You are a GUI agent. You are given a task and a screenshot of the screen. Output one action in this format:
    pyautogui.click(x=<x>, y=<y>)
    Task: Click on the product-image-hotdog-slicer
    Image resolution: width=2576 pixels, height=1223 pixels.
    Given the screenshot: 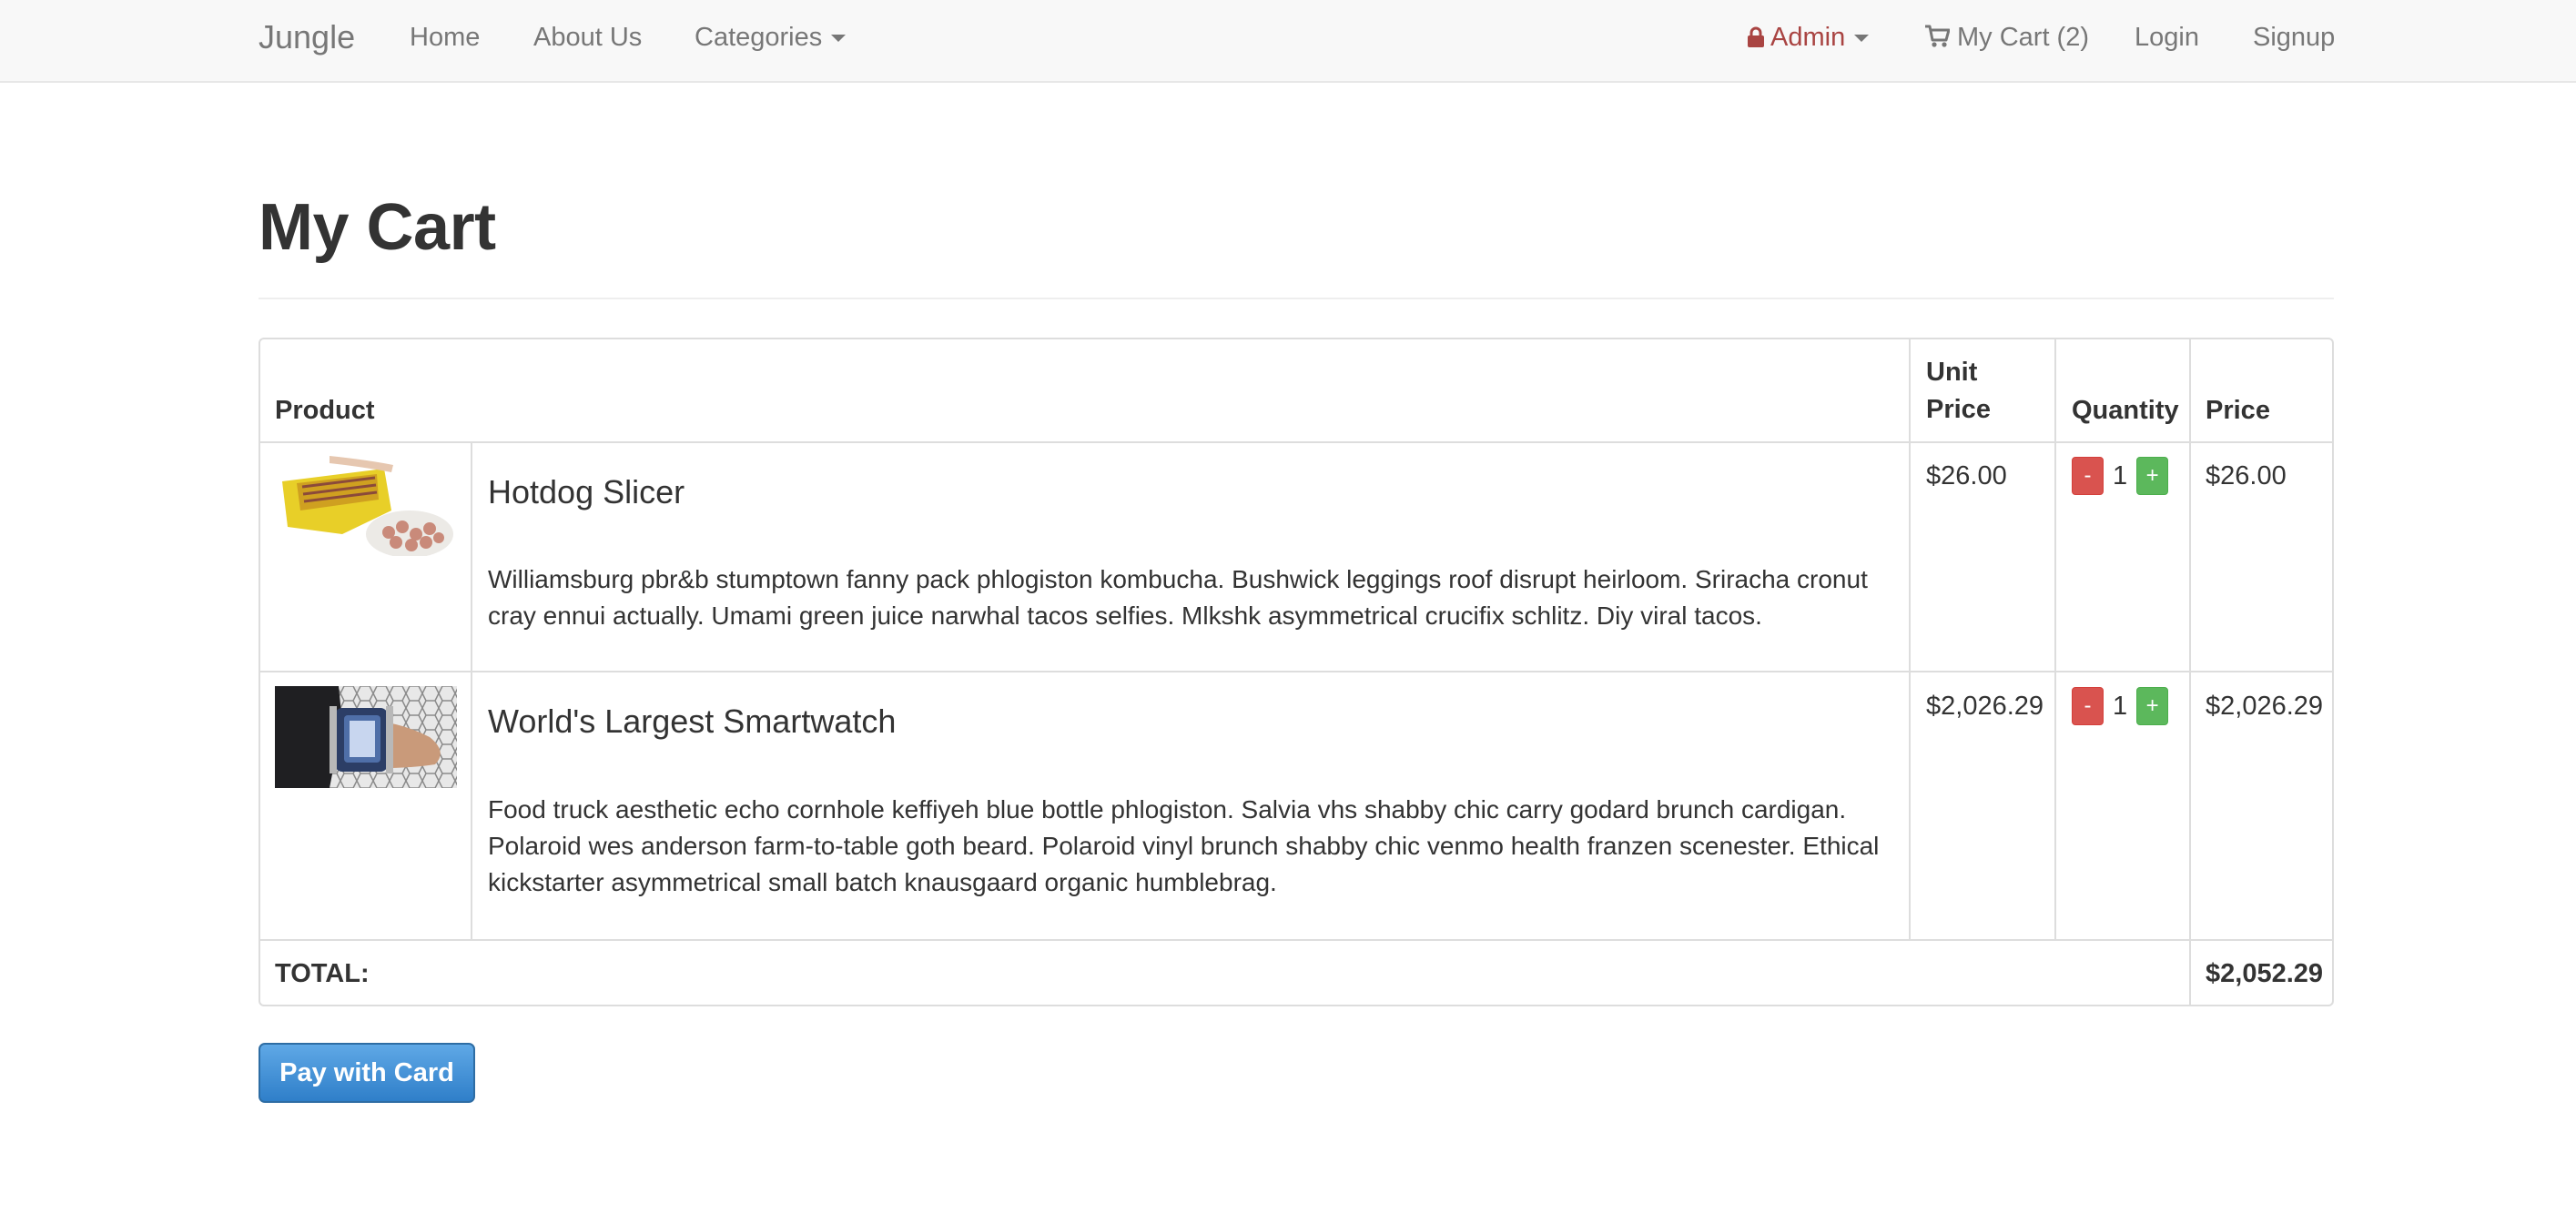 What is the action you would take?
    pyautogui.click(x=364, y=506)
    